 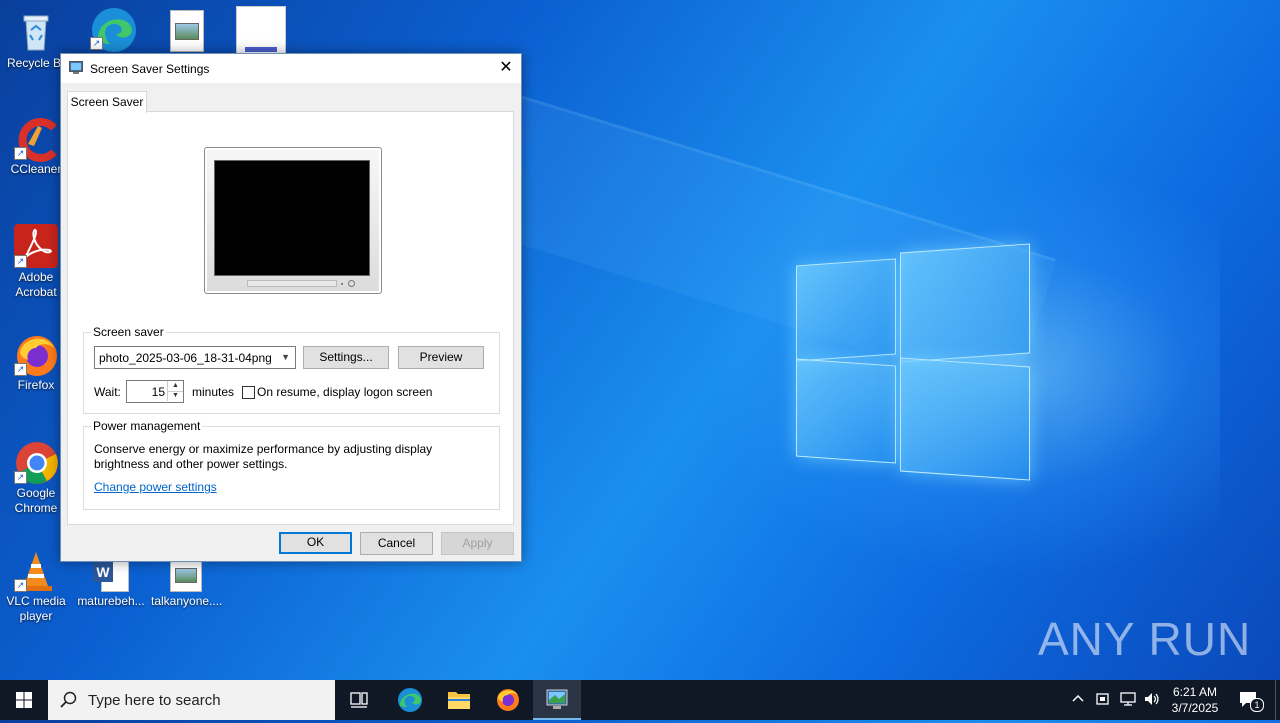 I want to click on firefox-icon, so click(x=508, y=700).